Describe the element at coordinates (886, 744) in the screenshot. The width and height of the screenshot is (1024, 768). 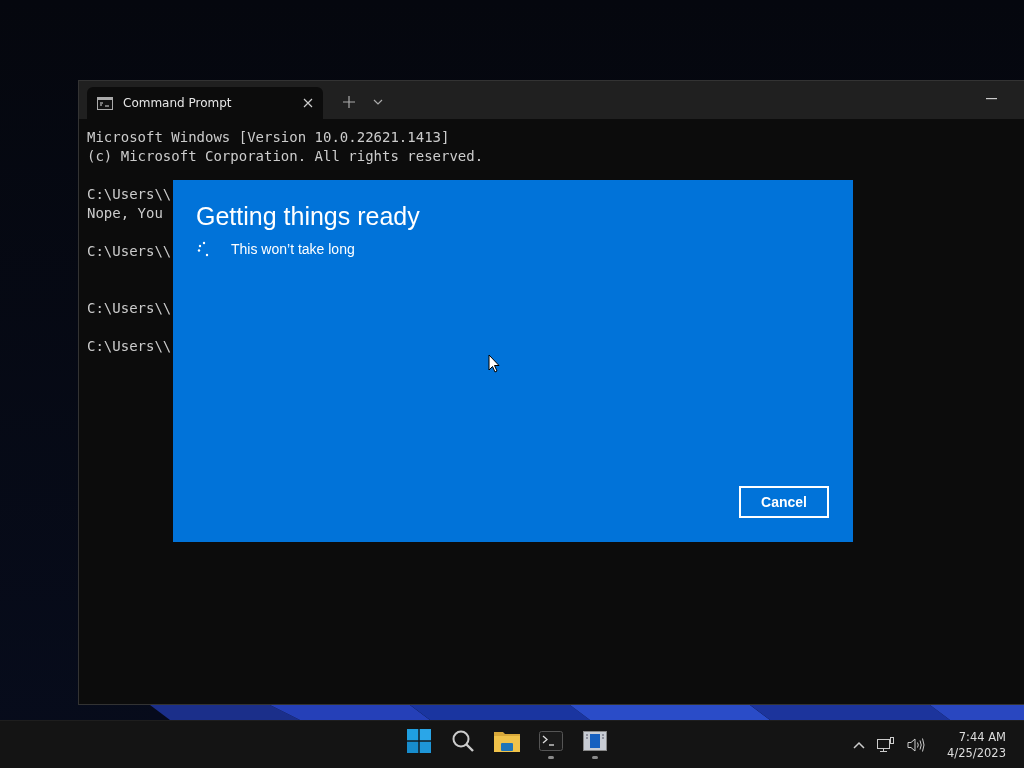
I see `network-icon` at that location.